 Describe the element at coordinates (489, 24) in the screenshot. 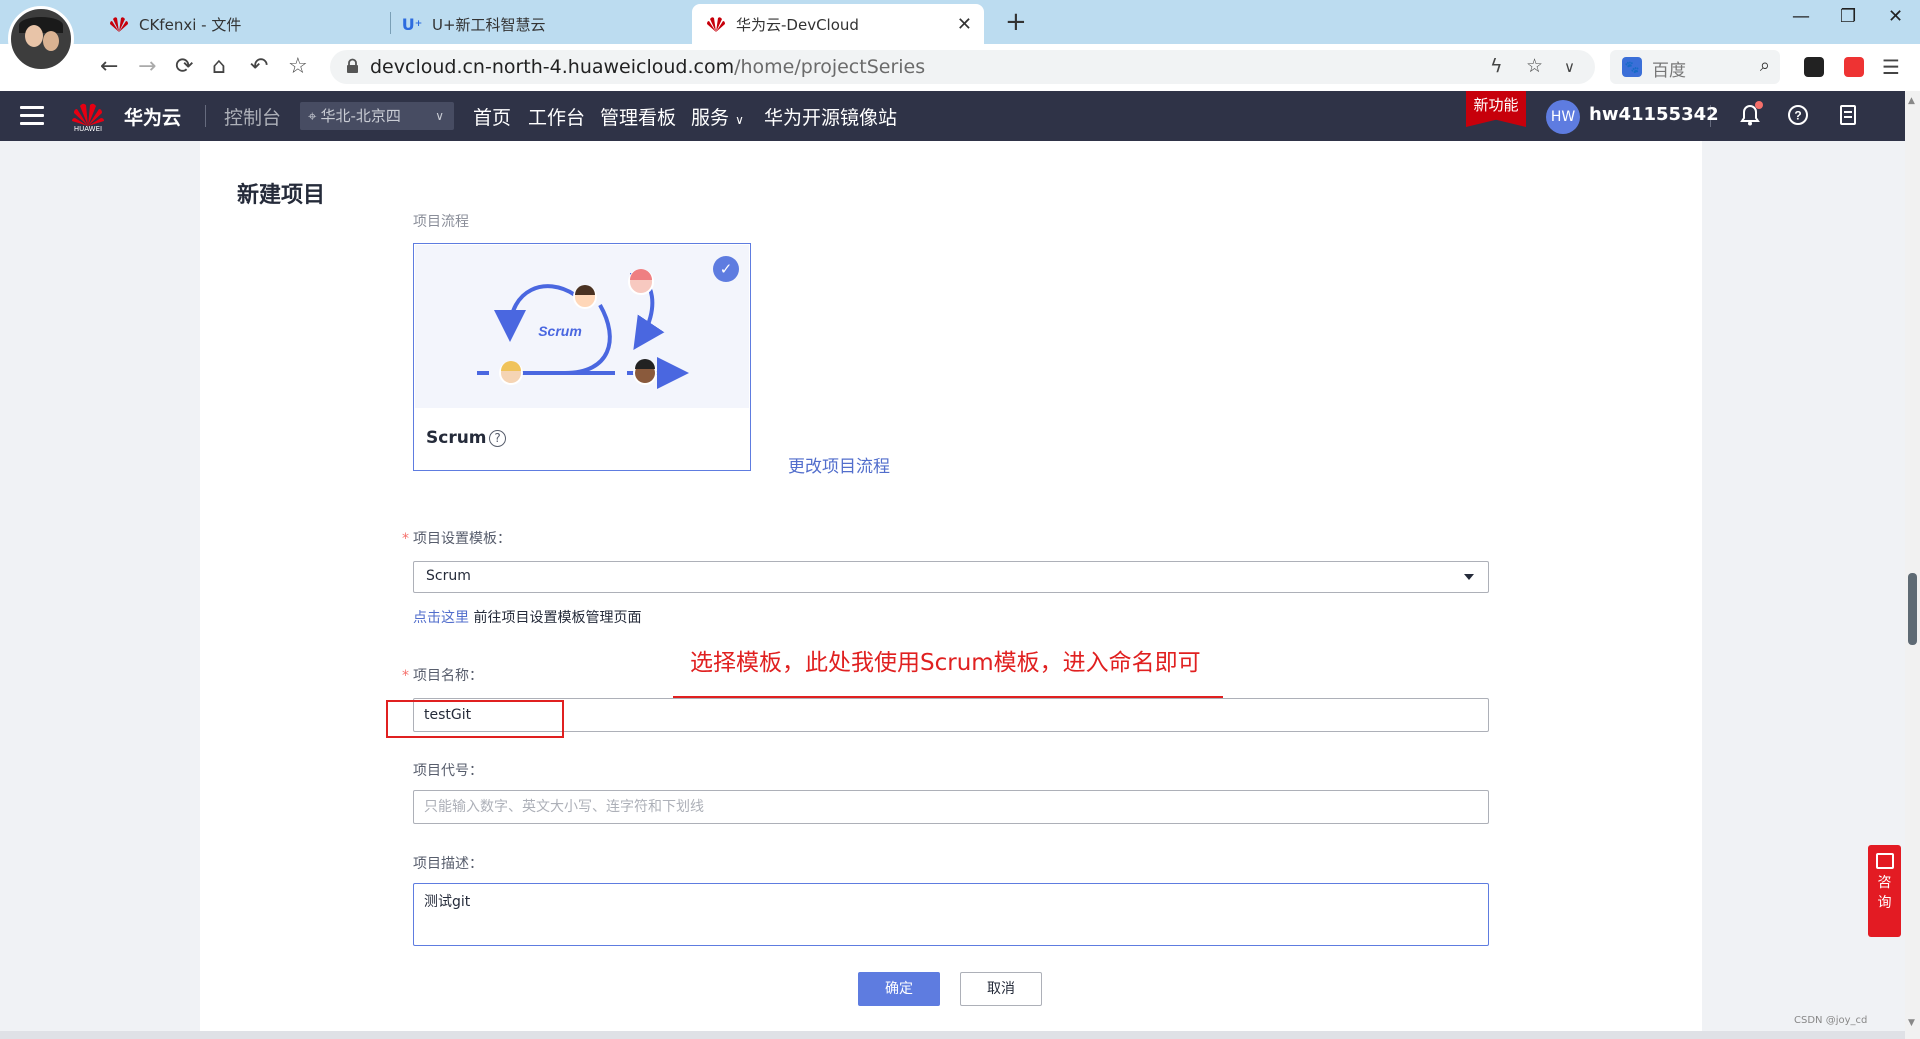

I see `tab-label: U+新工科智慧云` at that location.